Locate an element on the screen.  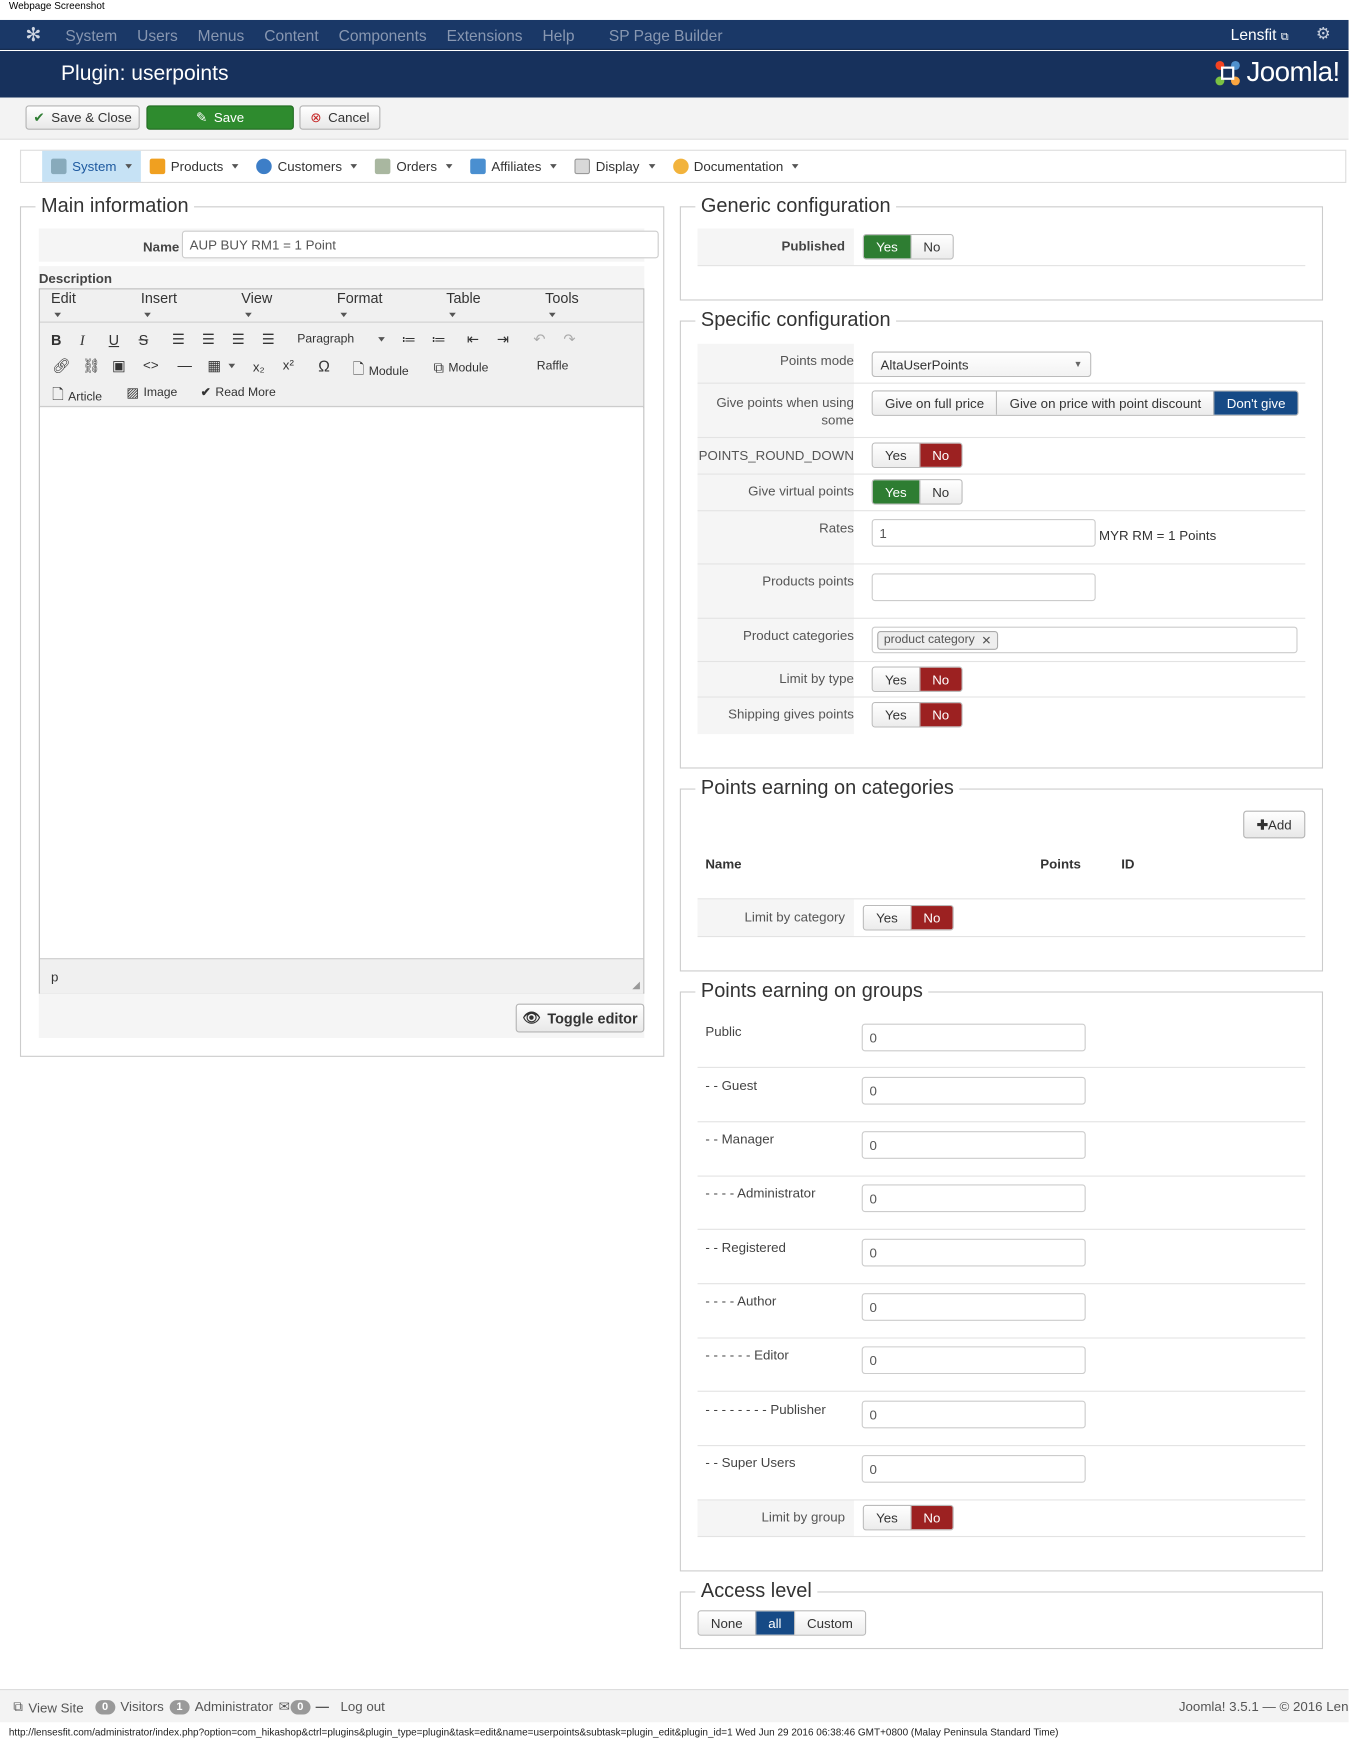
shipping-no: No is located at coordinates (940, 715).